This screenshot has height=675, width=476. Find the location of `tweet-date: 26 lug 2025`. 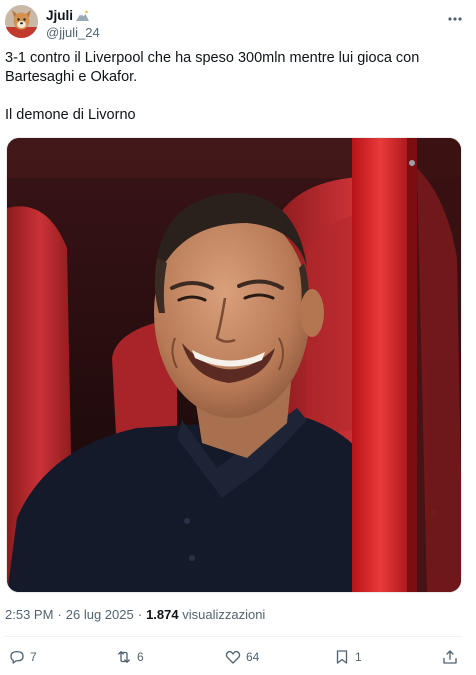

tweet-date: 26 lug 2025 is located at coordinates (100, 614).